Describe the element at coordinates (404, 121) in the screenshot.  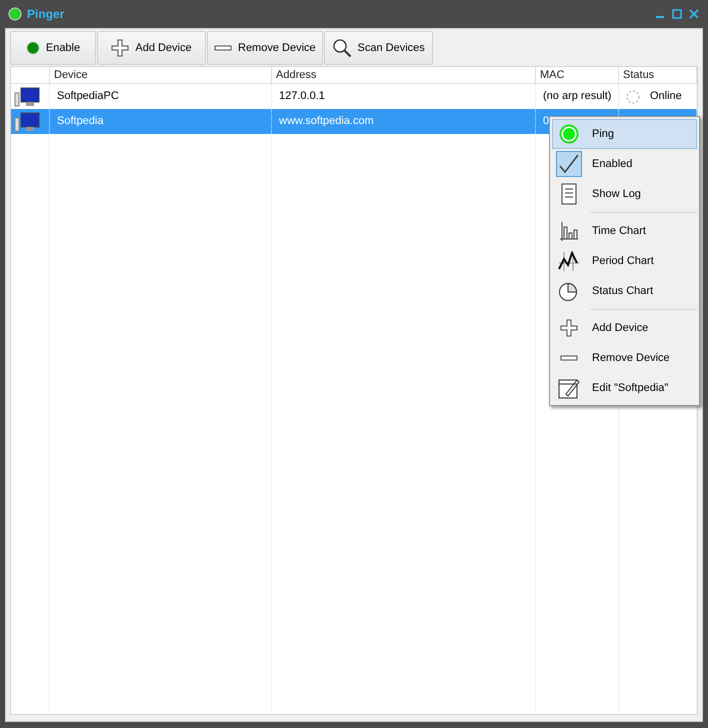
I see `table-cell: www.softpedia.com` at that location.